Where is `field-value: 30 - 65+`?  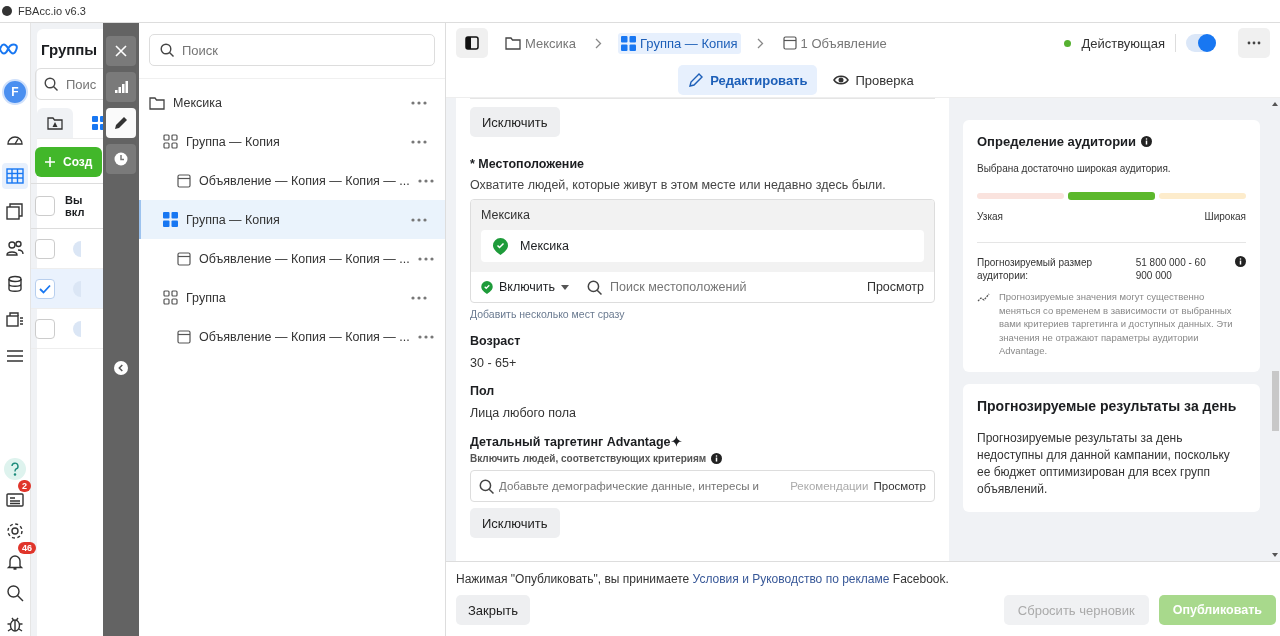 field-value: 30 - 65+ is located at coordinates (494, 363).